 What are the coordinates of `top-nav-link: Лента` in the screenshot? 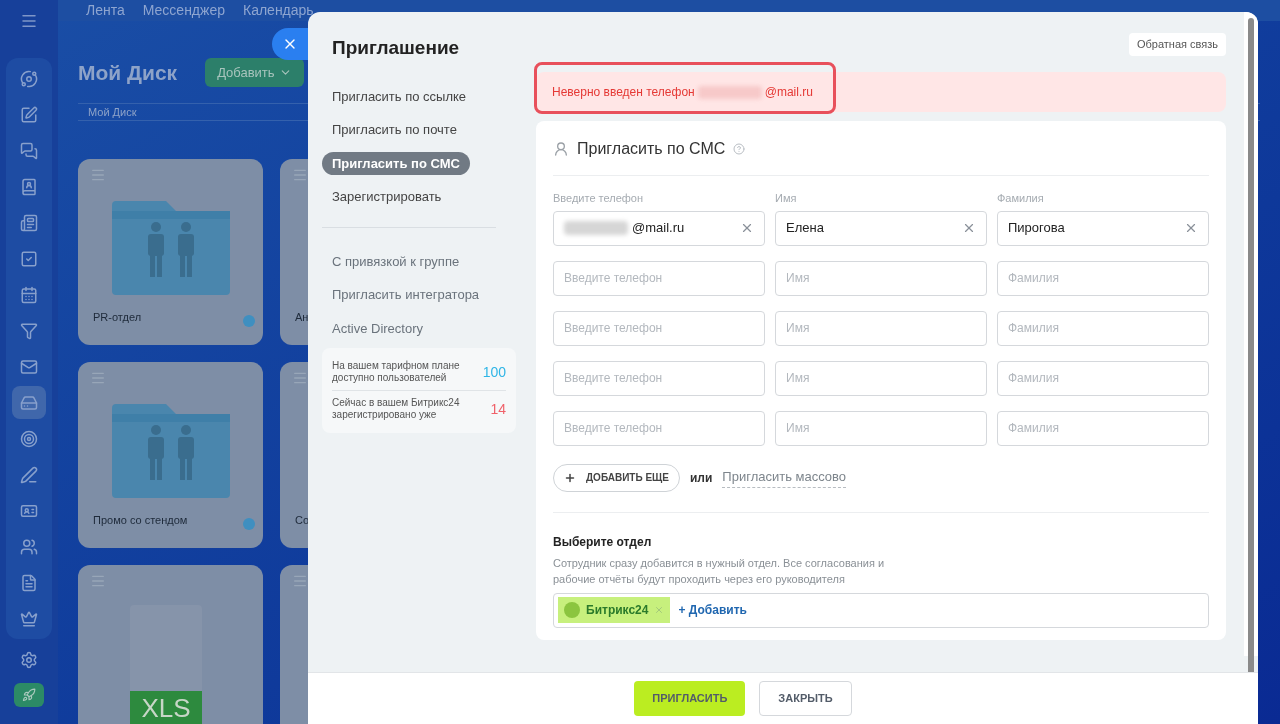 It's located at (105, 10).